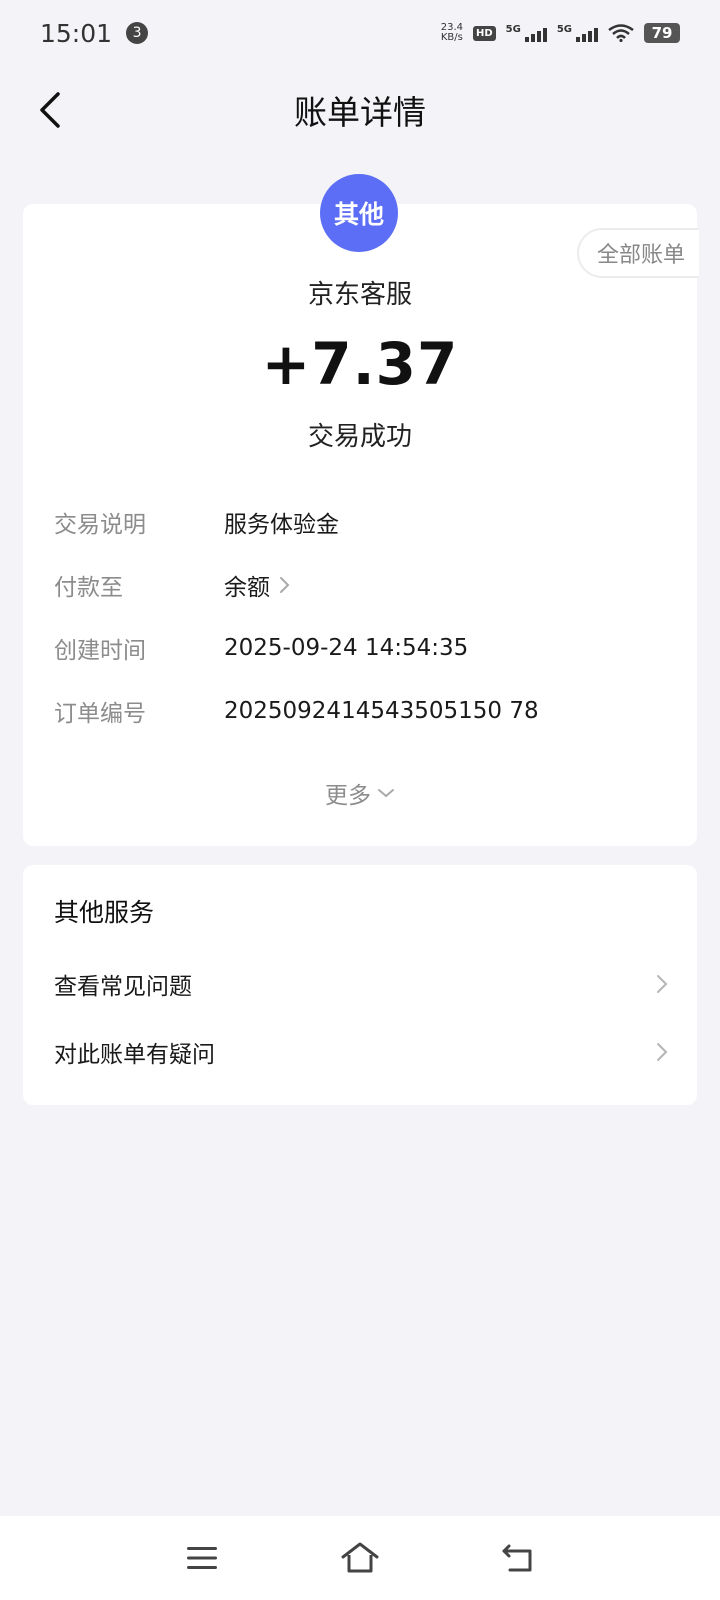 Image resolution: width=720 pixels, height=1600 pixels. I want to click on home-icon, so click(360, 1557).